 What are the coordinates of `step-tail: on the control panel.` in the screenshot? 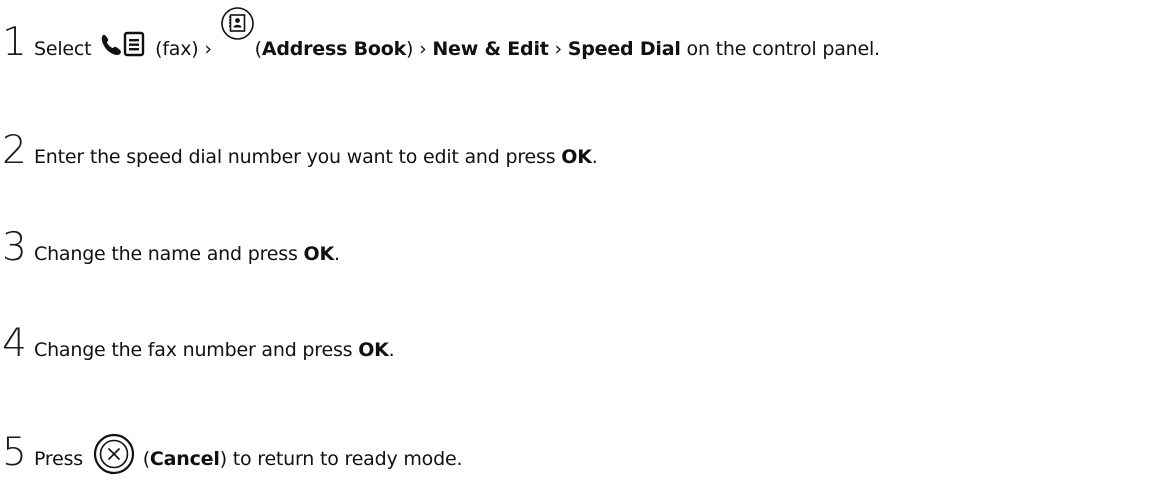 It's located at (783, 49).